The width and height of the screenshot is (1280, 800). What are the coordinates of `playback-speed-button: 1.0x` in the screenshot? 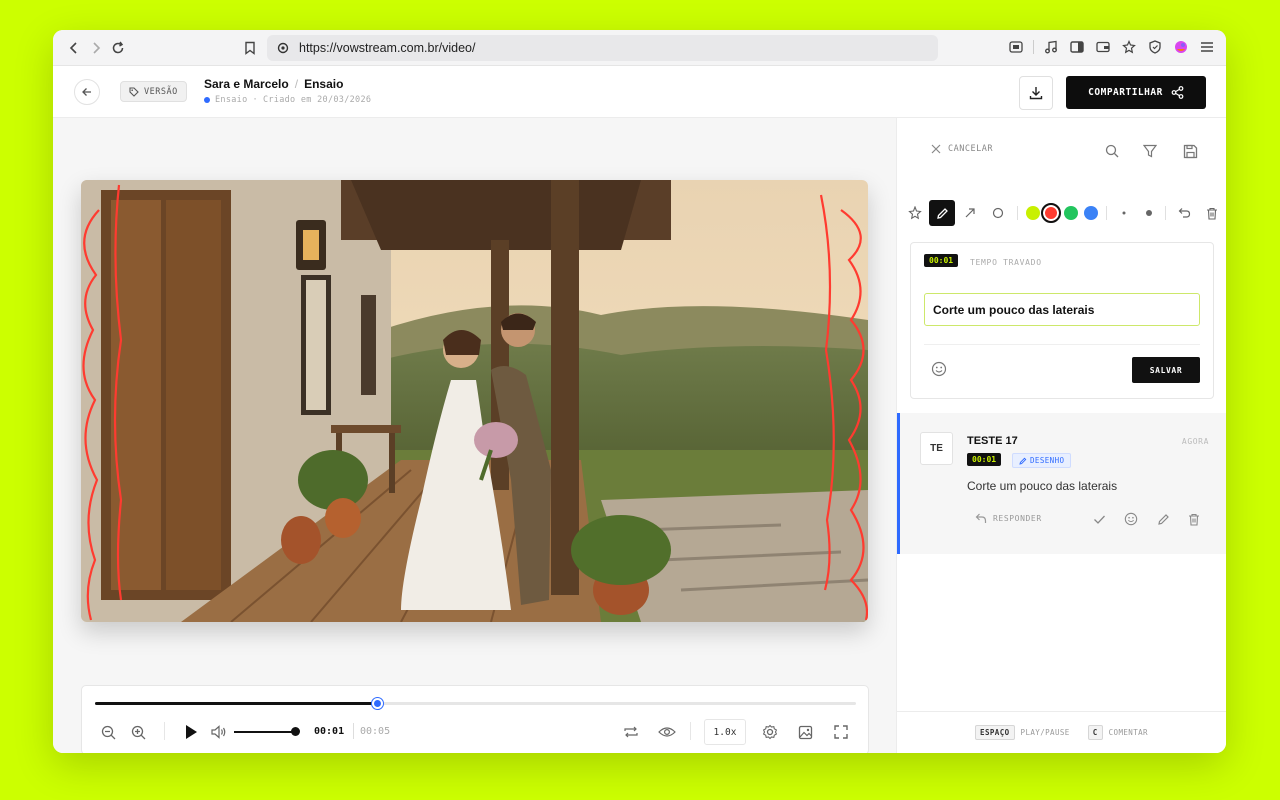 It's located at (725, 732).